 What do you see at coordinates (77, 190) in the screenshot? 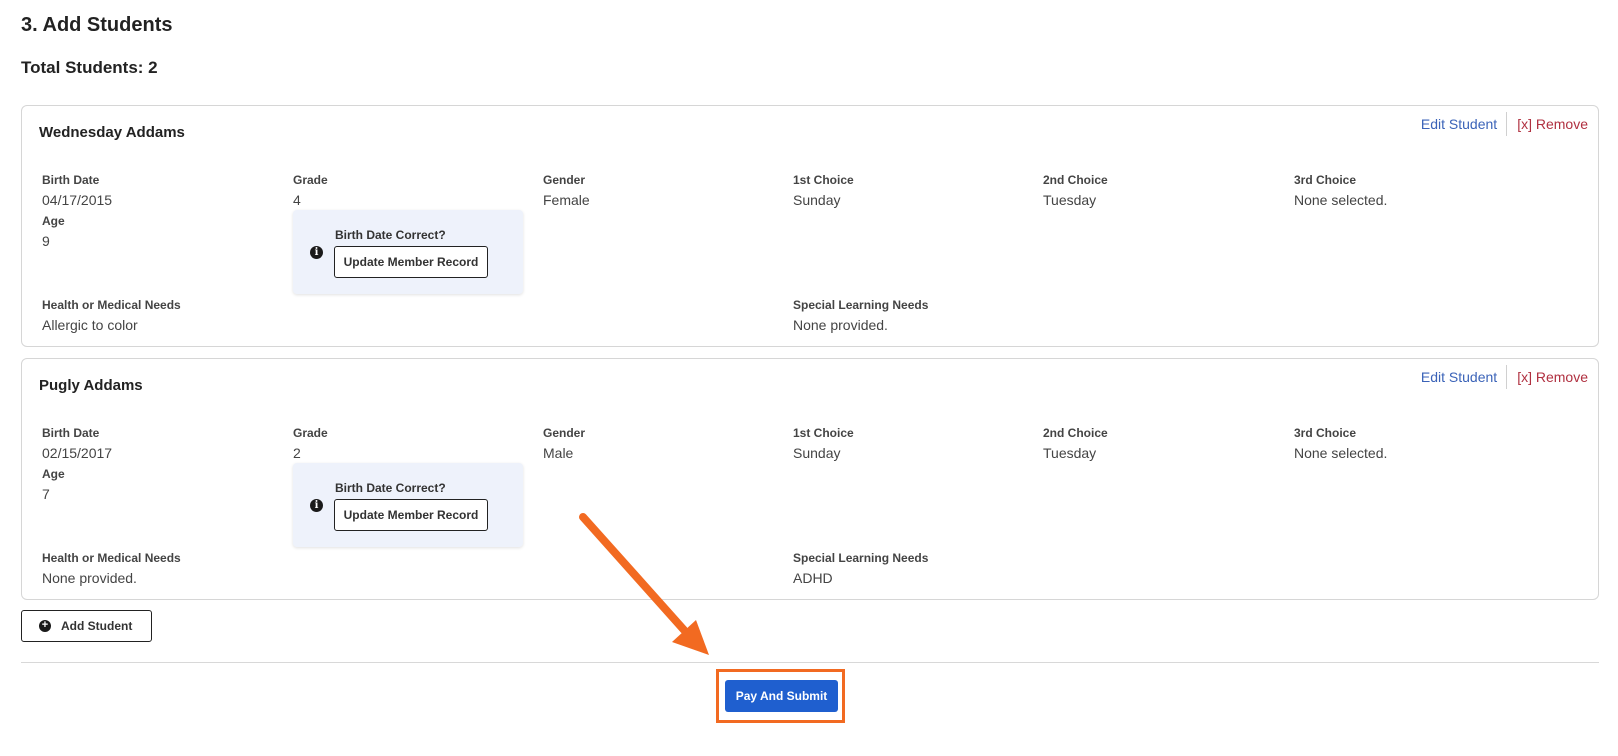
I see `birth-date-field: Birth Date 04/17/2015` at bounding box center [77, 190].